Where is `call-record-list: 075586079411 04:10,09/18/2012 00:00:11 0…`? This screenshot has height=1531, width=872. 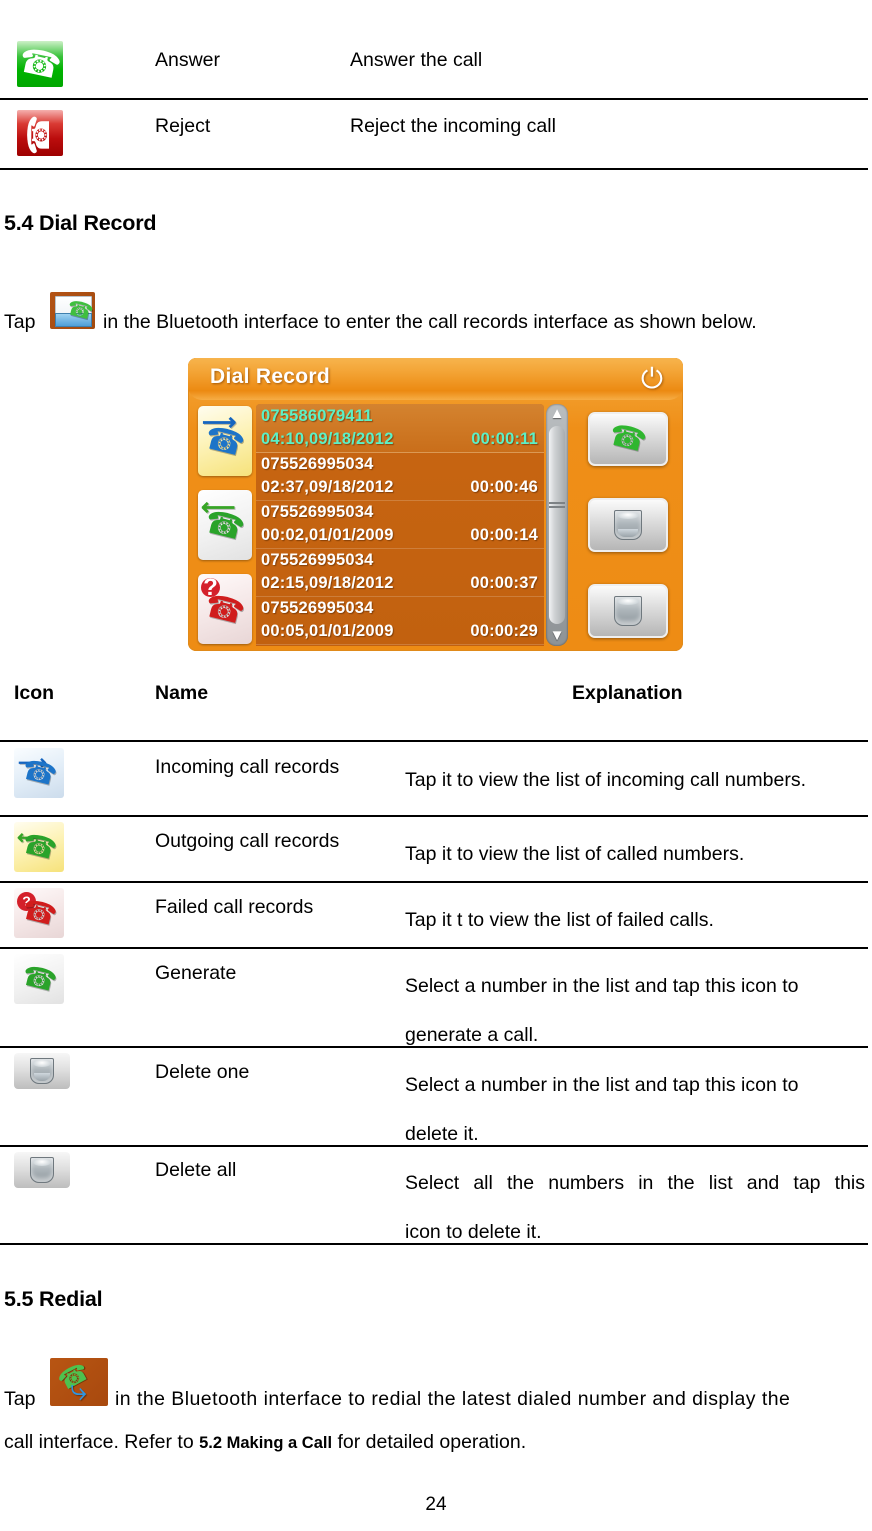
call-record-list: 075586079411 04:10,09/18/2012 00:00:11 0… is located at coordinates (400, 525).